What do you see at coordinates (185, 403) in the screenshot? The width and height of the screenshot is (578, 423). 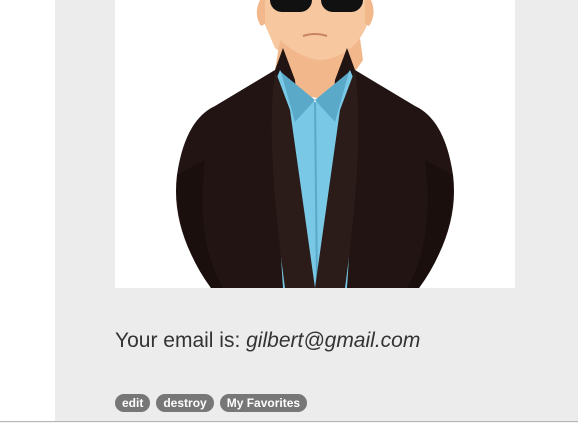 I see `destroy-button: destroy` at bounding box center [185, 403].